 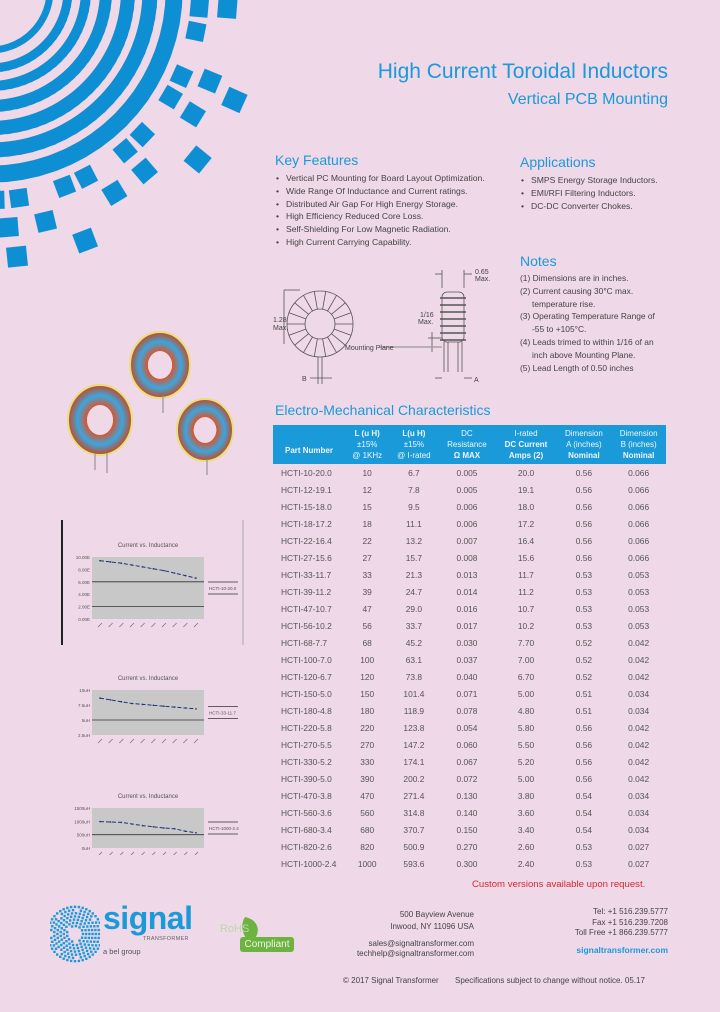 I want to click on table-cell: 500.9, so click(x=414, y=846).